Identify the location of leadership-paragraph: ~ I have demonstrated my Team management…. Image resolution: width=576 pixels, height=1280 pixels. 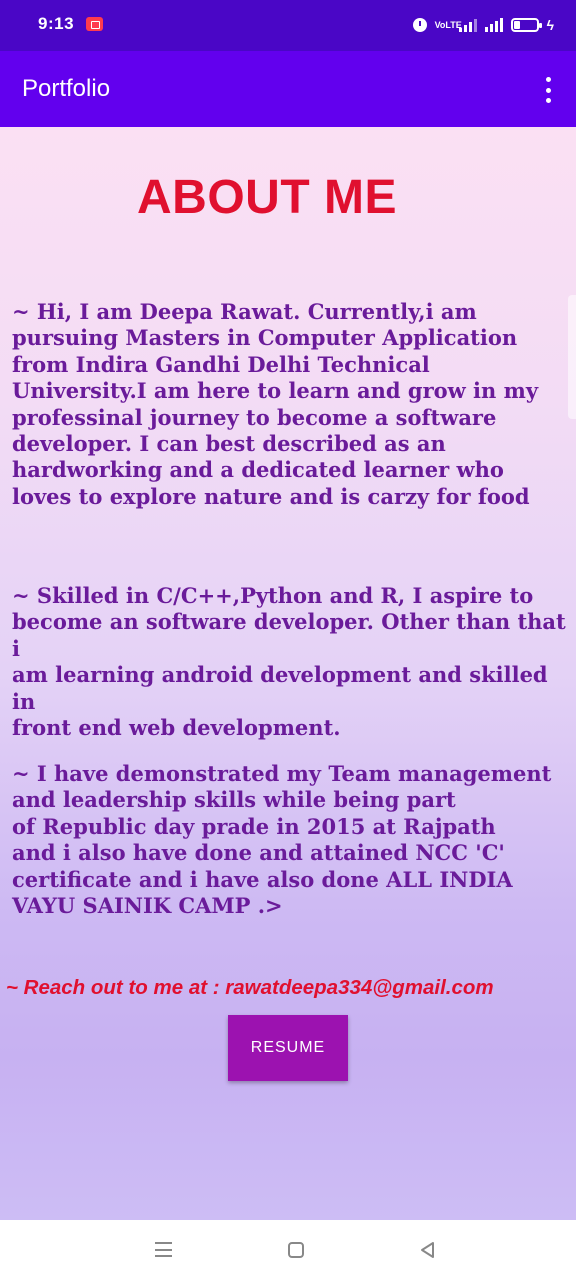
(282, 840).